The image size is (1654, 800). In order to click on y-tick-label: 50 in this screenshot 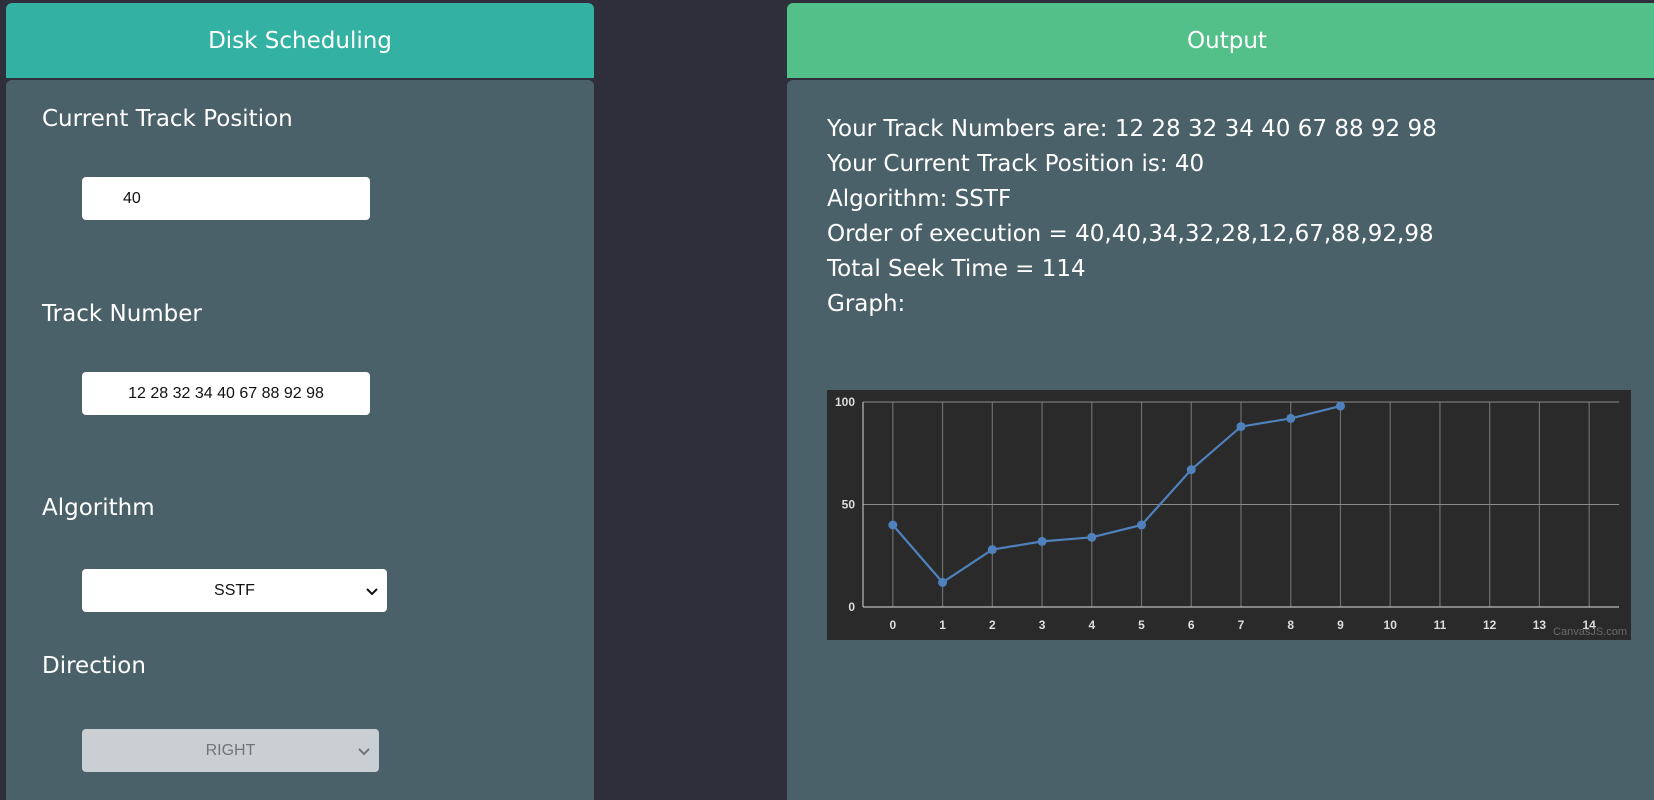, I will do `click(849, 505)`.